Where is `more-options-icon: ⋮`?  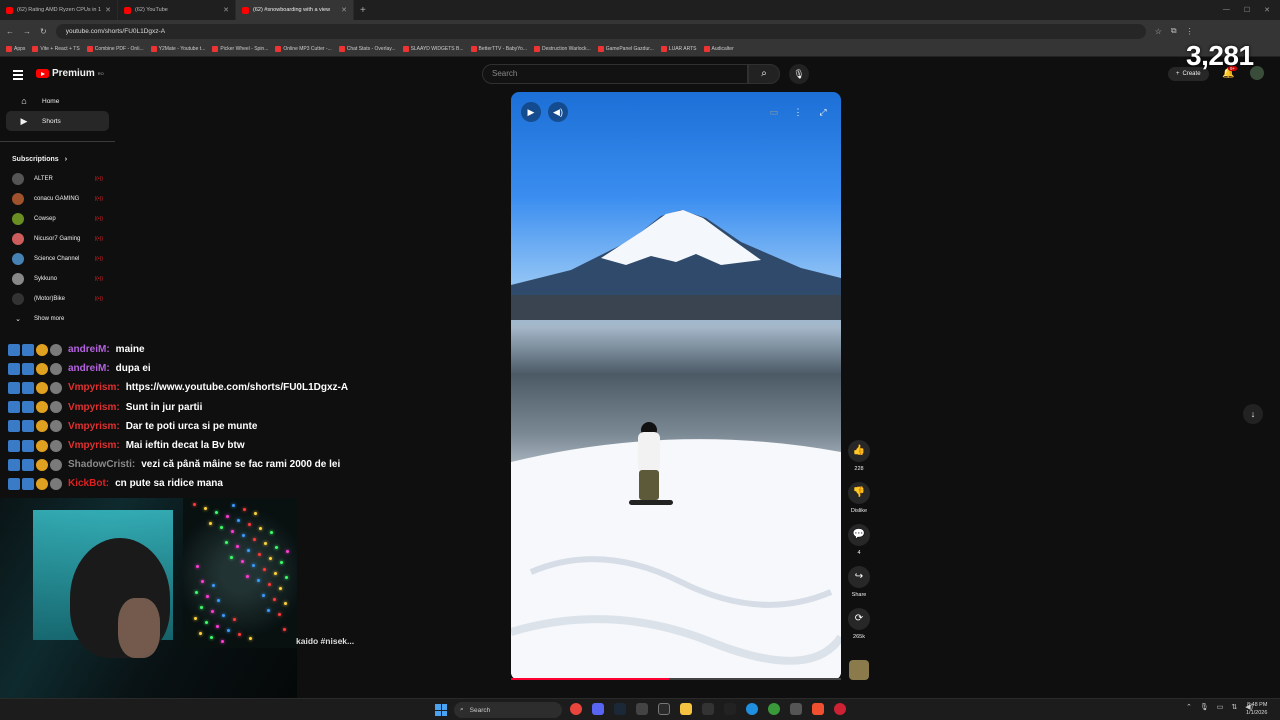
more-options-icon: ⋮ is located at coordinates (798, 112).